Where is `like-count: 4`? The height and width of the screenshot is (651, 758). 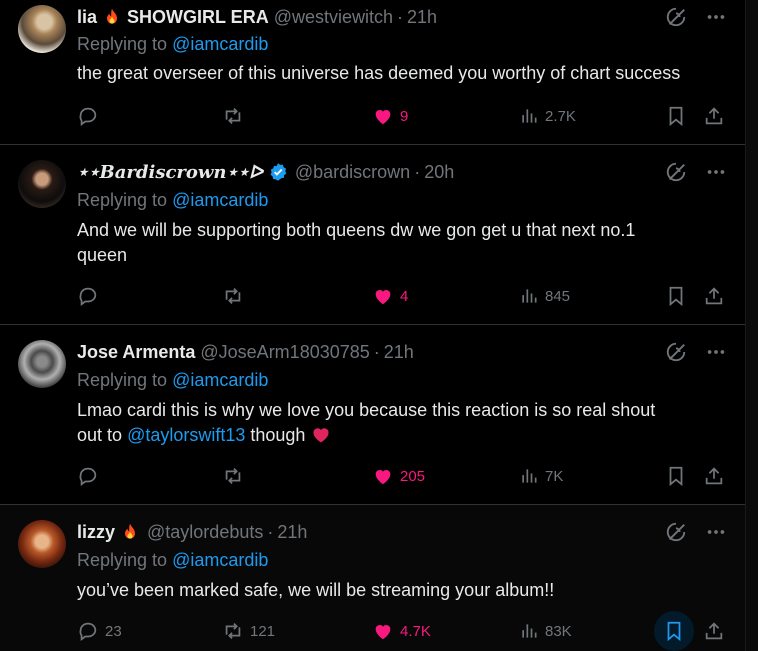
like-count: 4 is located at coordinates (404, 296).